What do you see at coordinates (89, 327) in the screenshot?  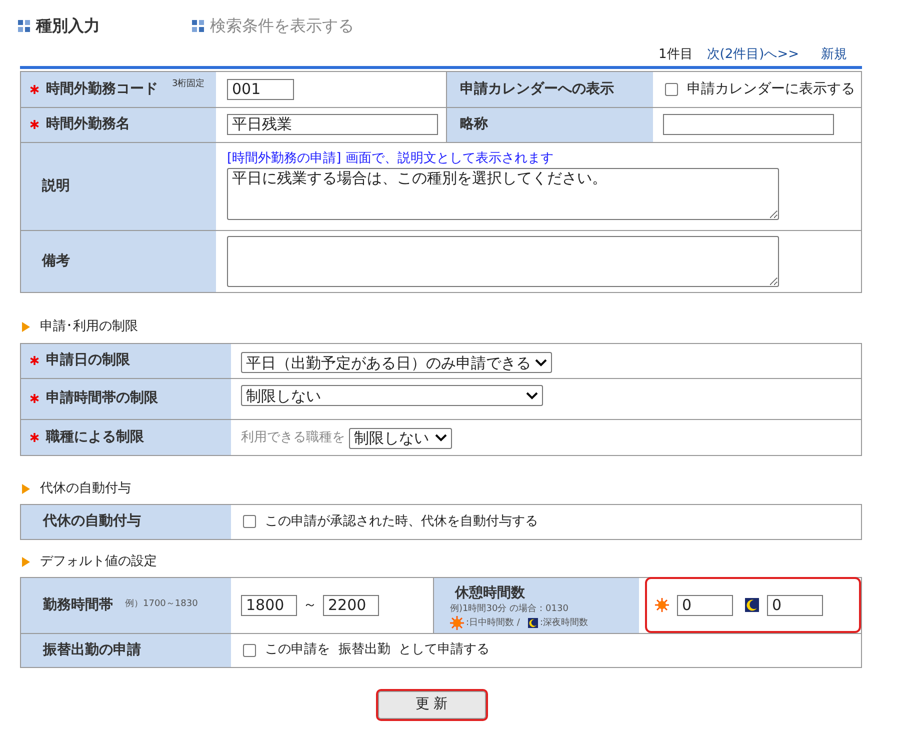 I see `section-title: 申請･利用の制限` at bounding box center [89, 327].